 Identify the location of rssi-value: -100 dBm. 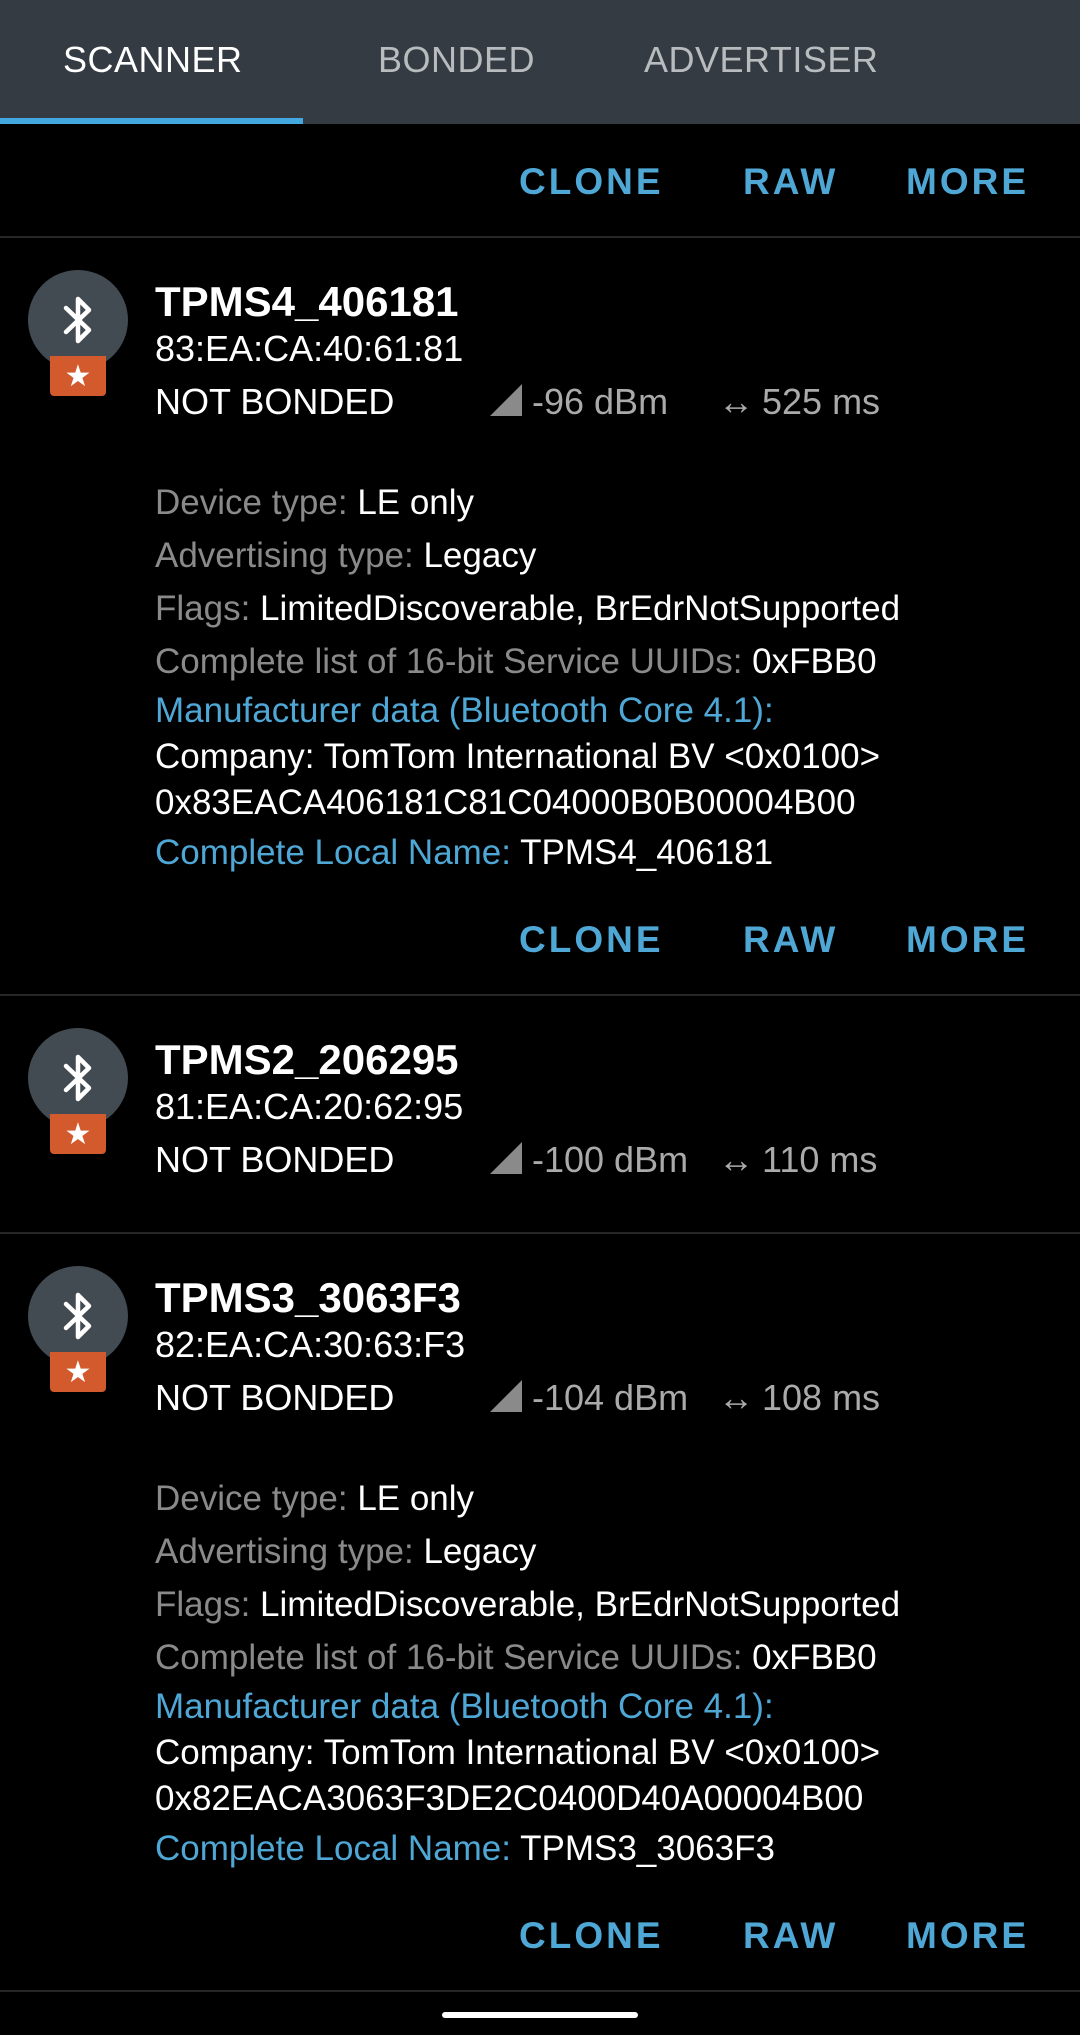
(610, 1159).